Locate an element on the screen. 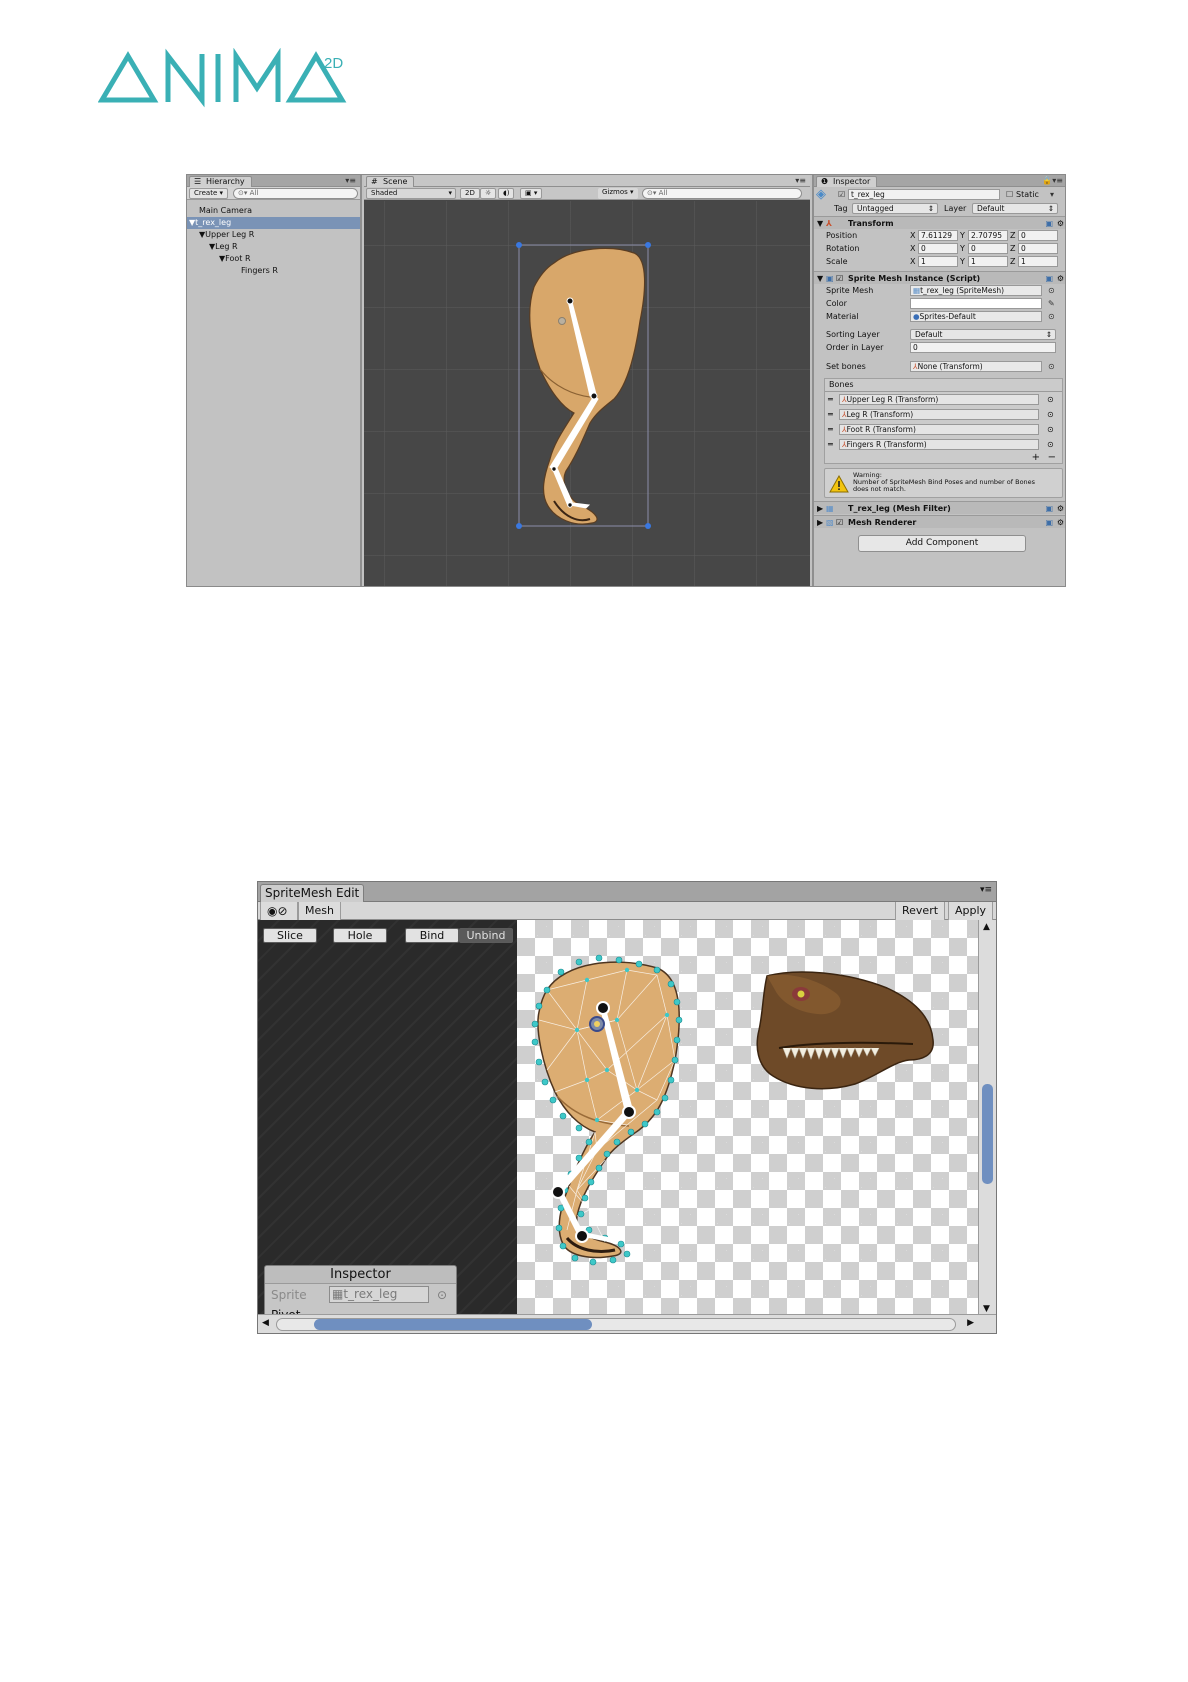  create-button: Create ▾ is located at coordinates (208, 193).